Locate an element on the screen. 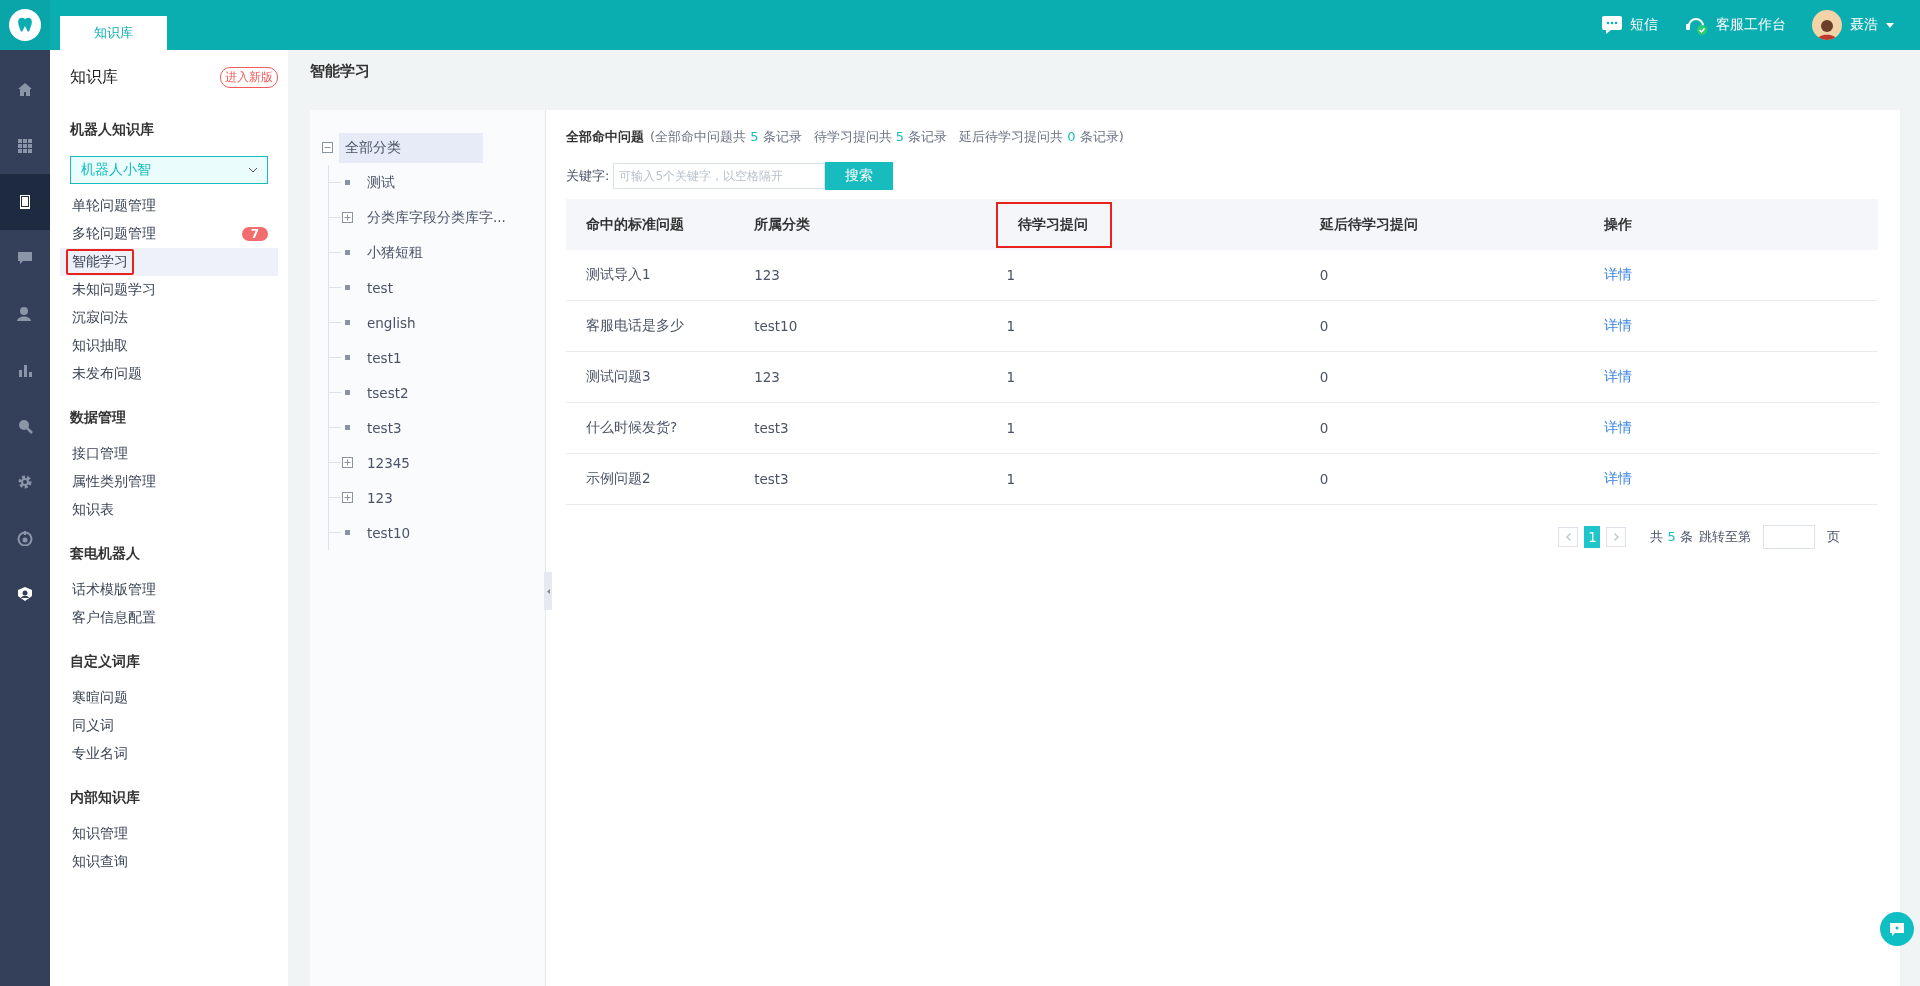 The height and width of the screenshot is (986, 1920). sidebar-item: 知识管理 is located at coordinates (169, 834).